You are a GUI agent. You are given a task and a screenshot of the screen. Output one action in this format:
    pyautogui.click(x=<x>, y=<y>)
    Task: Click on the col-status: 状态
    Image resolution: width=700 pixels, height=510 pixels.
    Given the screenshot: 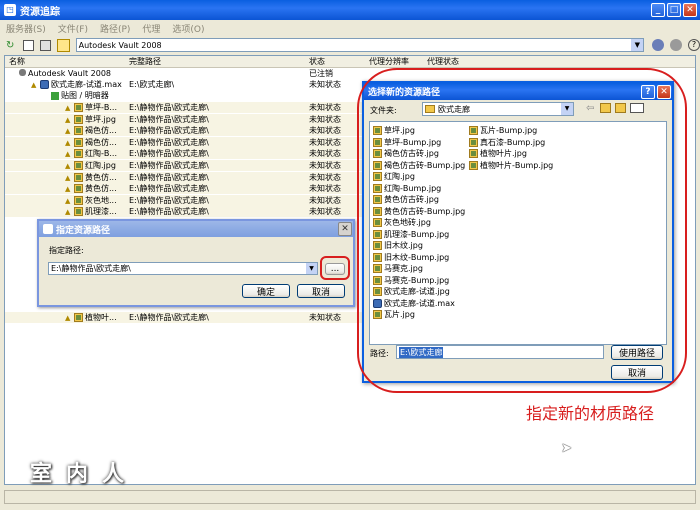 What is the action you would take?
    pyautogui.click(x=317, y=62)
    